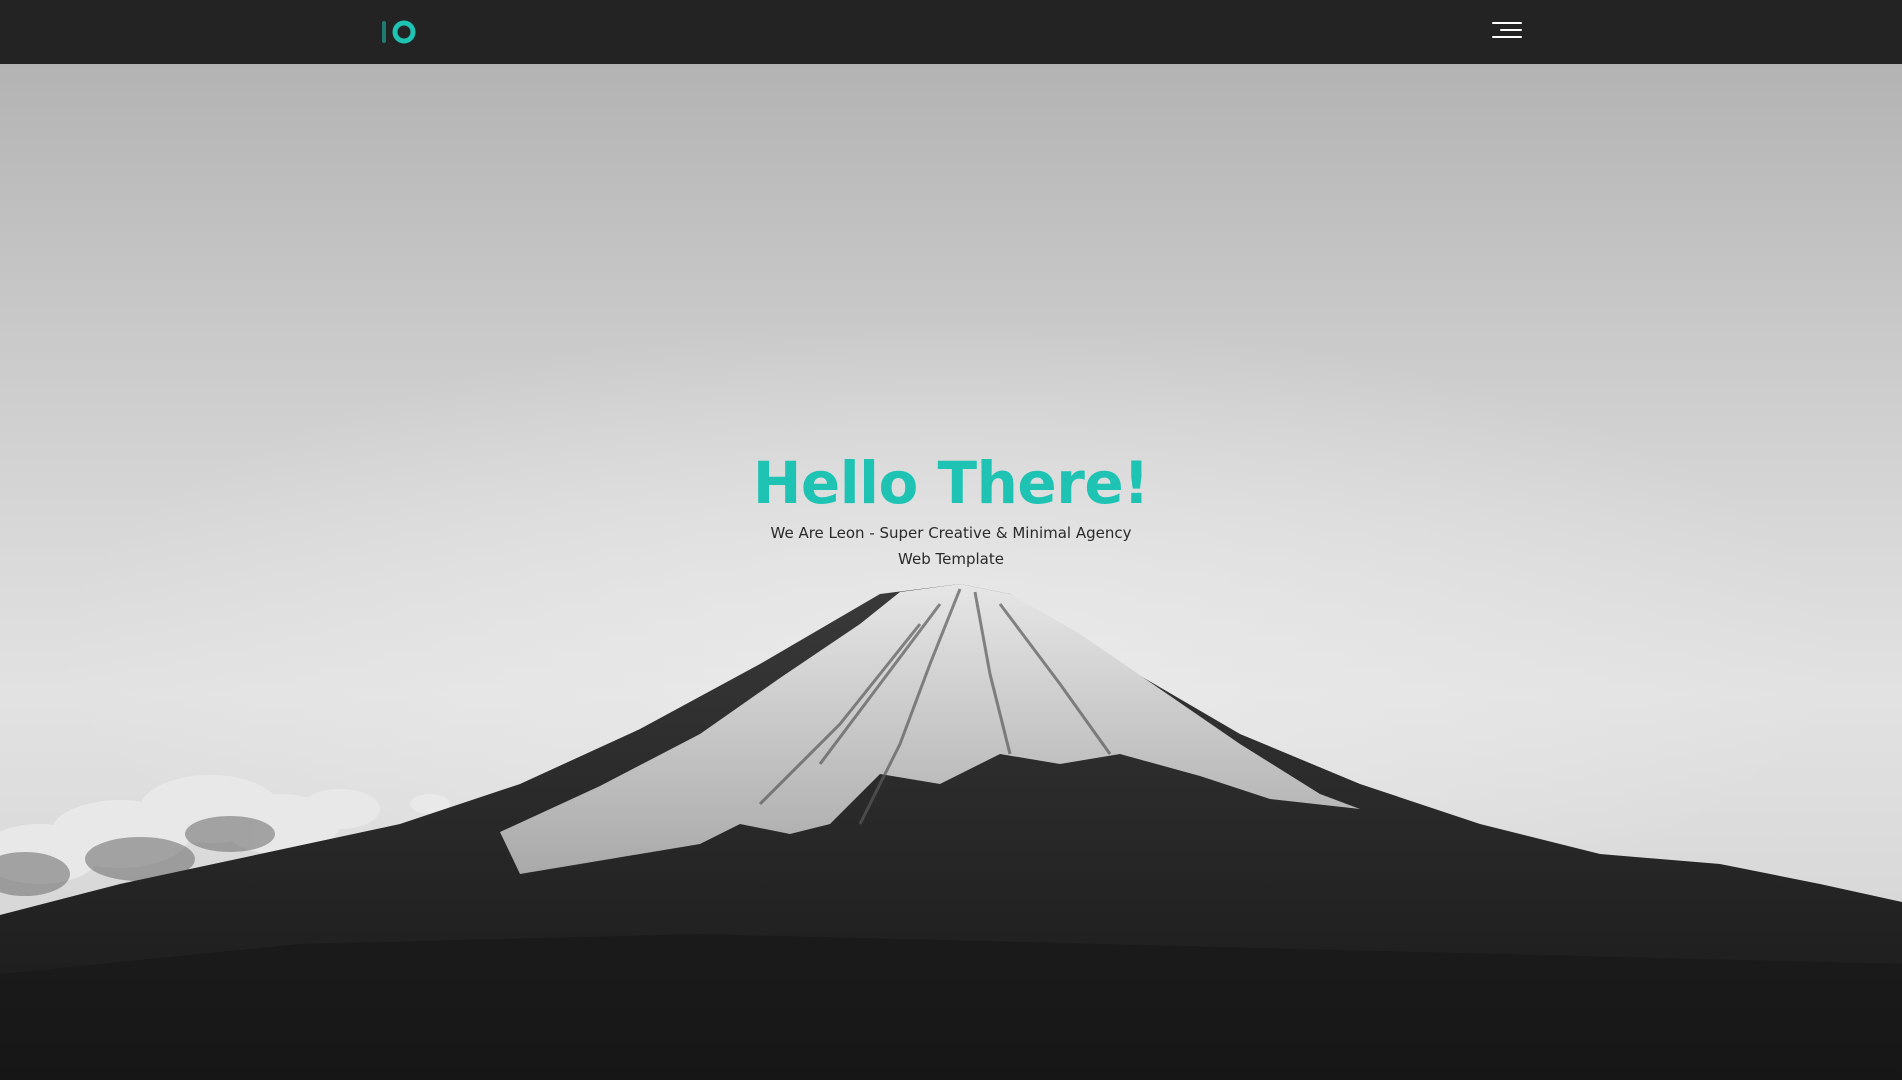  Describe the element at coordinates (1506, 31) in the screenshot. I see `hamburger-menu-icon` at that location.